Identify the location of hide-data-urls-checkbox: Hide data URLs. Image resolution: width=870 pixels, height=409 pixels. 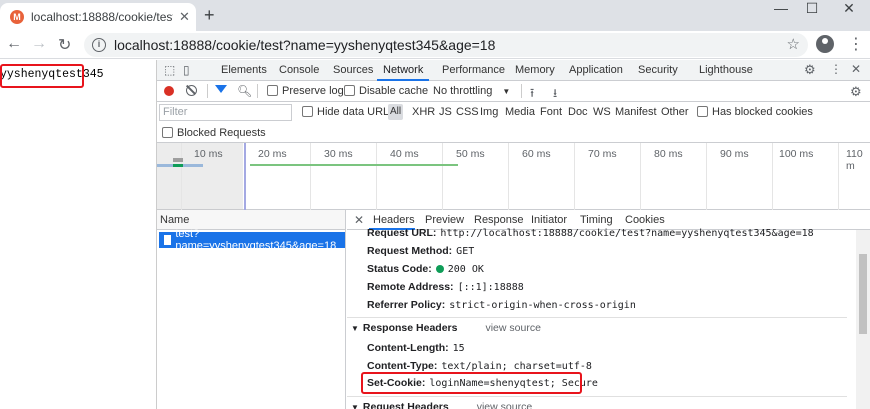
(348, 112).